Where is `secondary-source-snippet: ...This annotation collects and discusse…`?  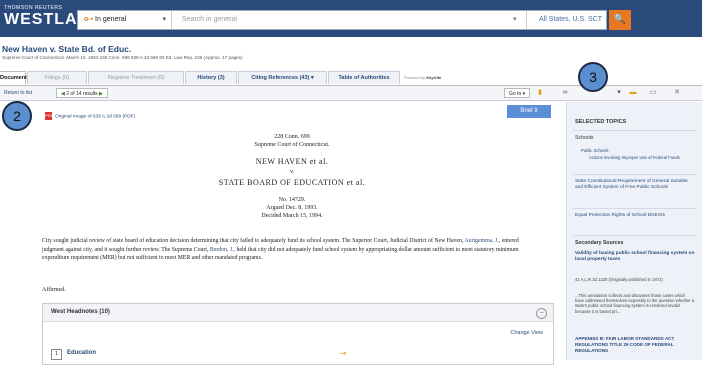 secondary-source-snippet: ...This annotation collects and discusse… is located at coordinates (635, 303).